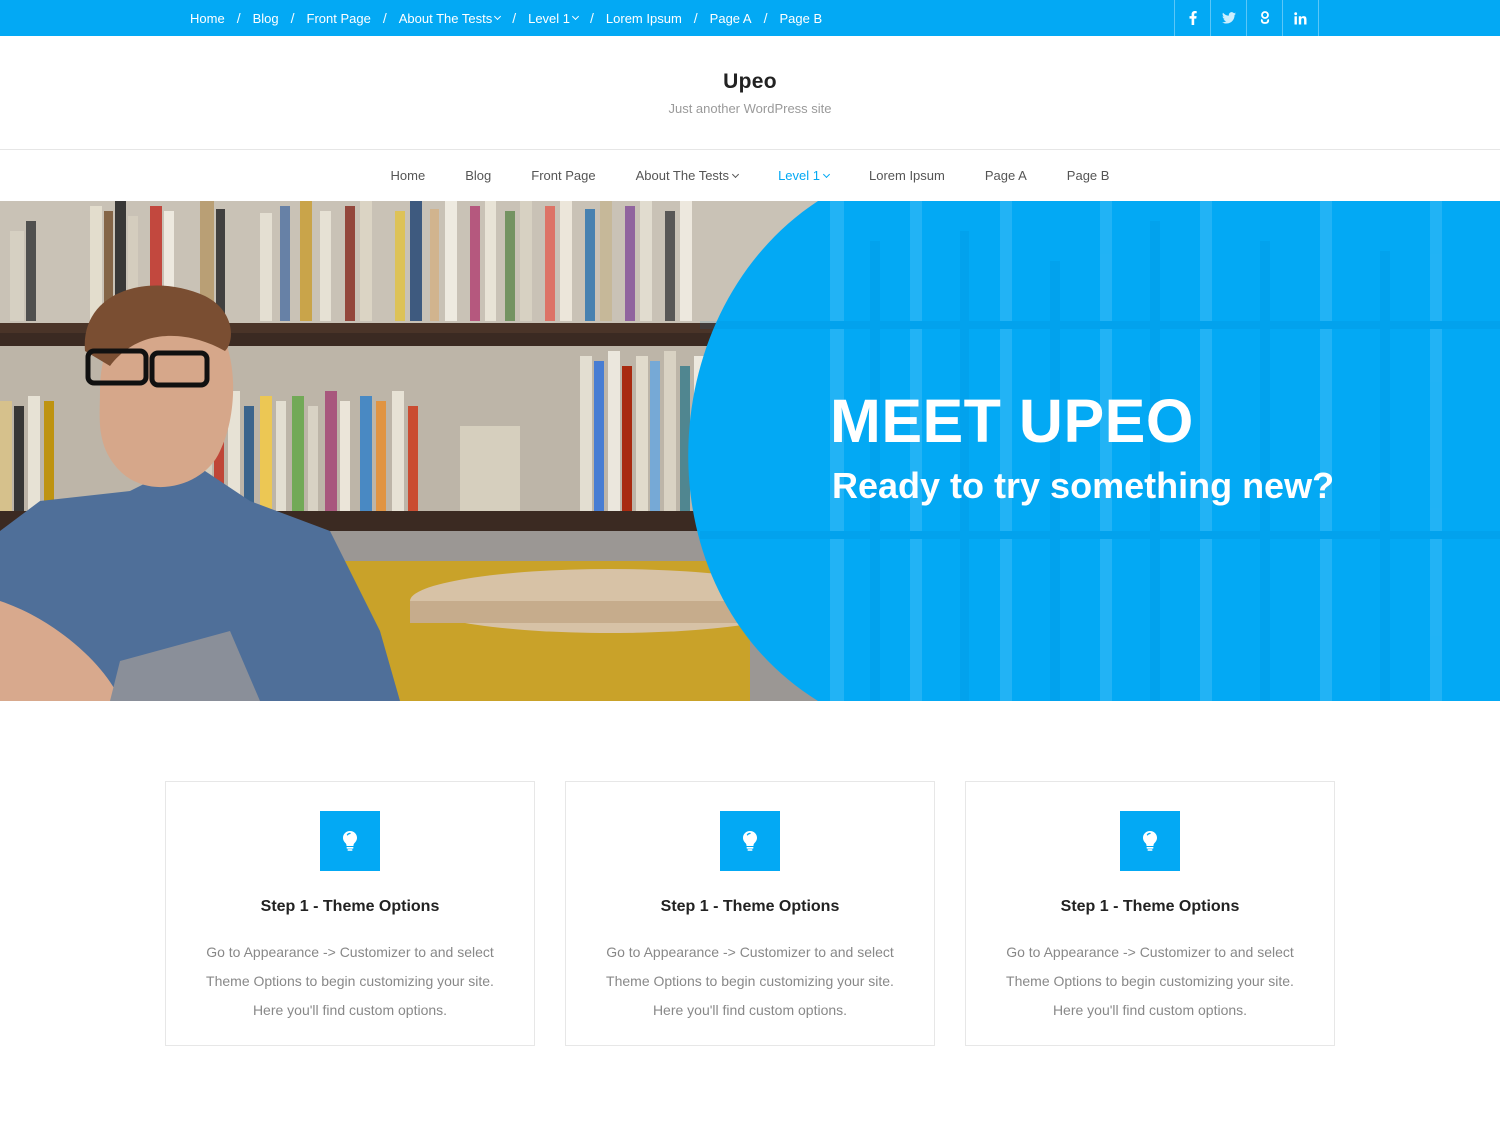 Image resolution: width=1500 pixels, height=1125 pixels. Describe the element at coordinates (1265, 18) in the screenshot. I see `google-plus-icon` at that location.